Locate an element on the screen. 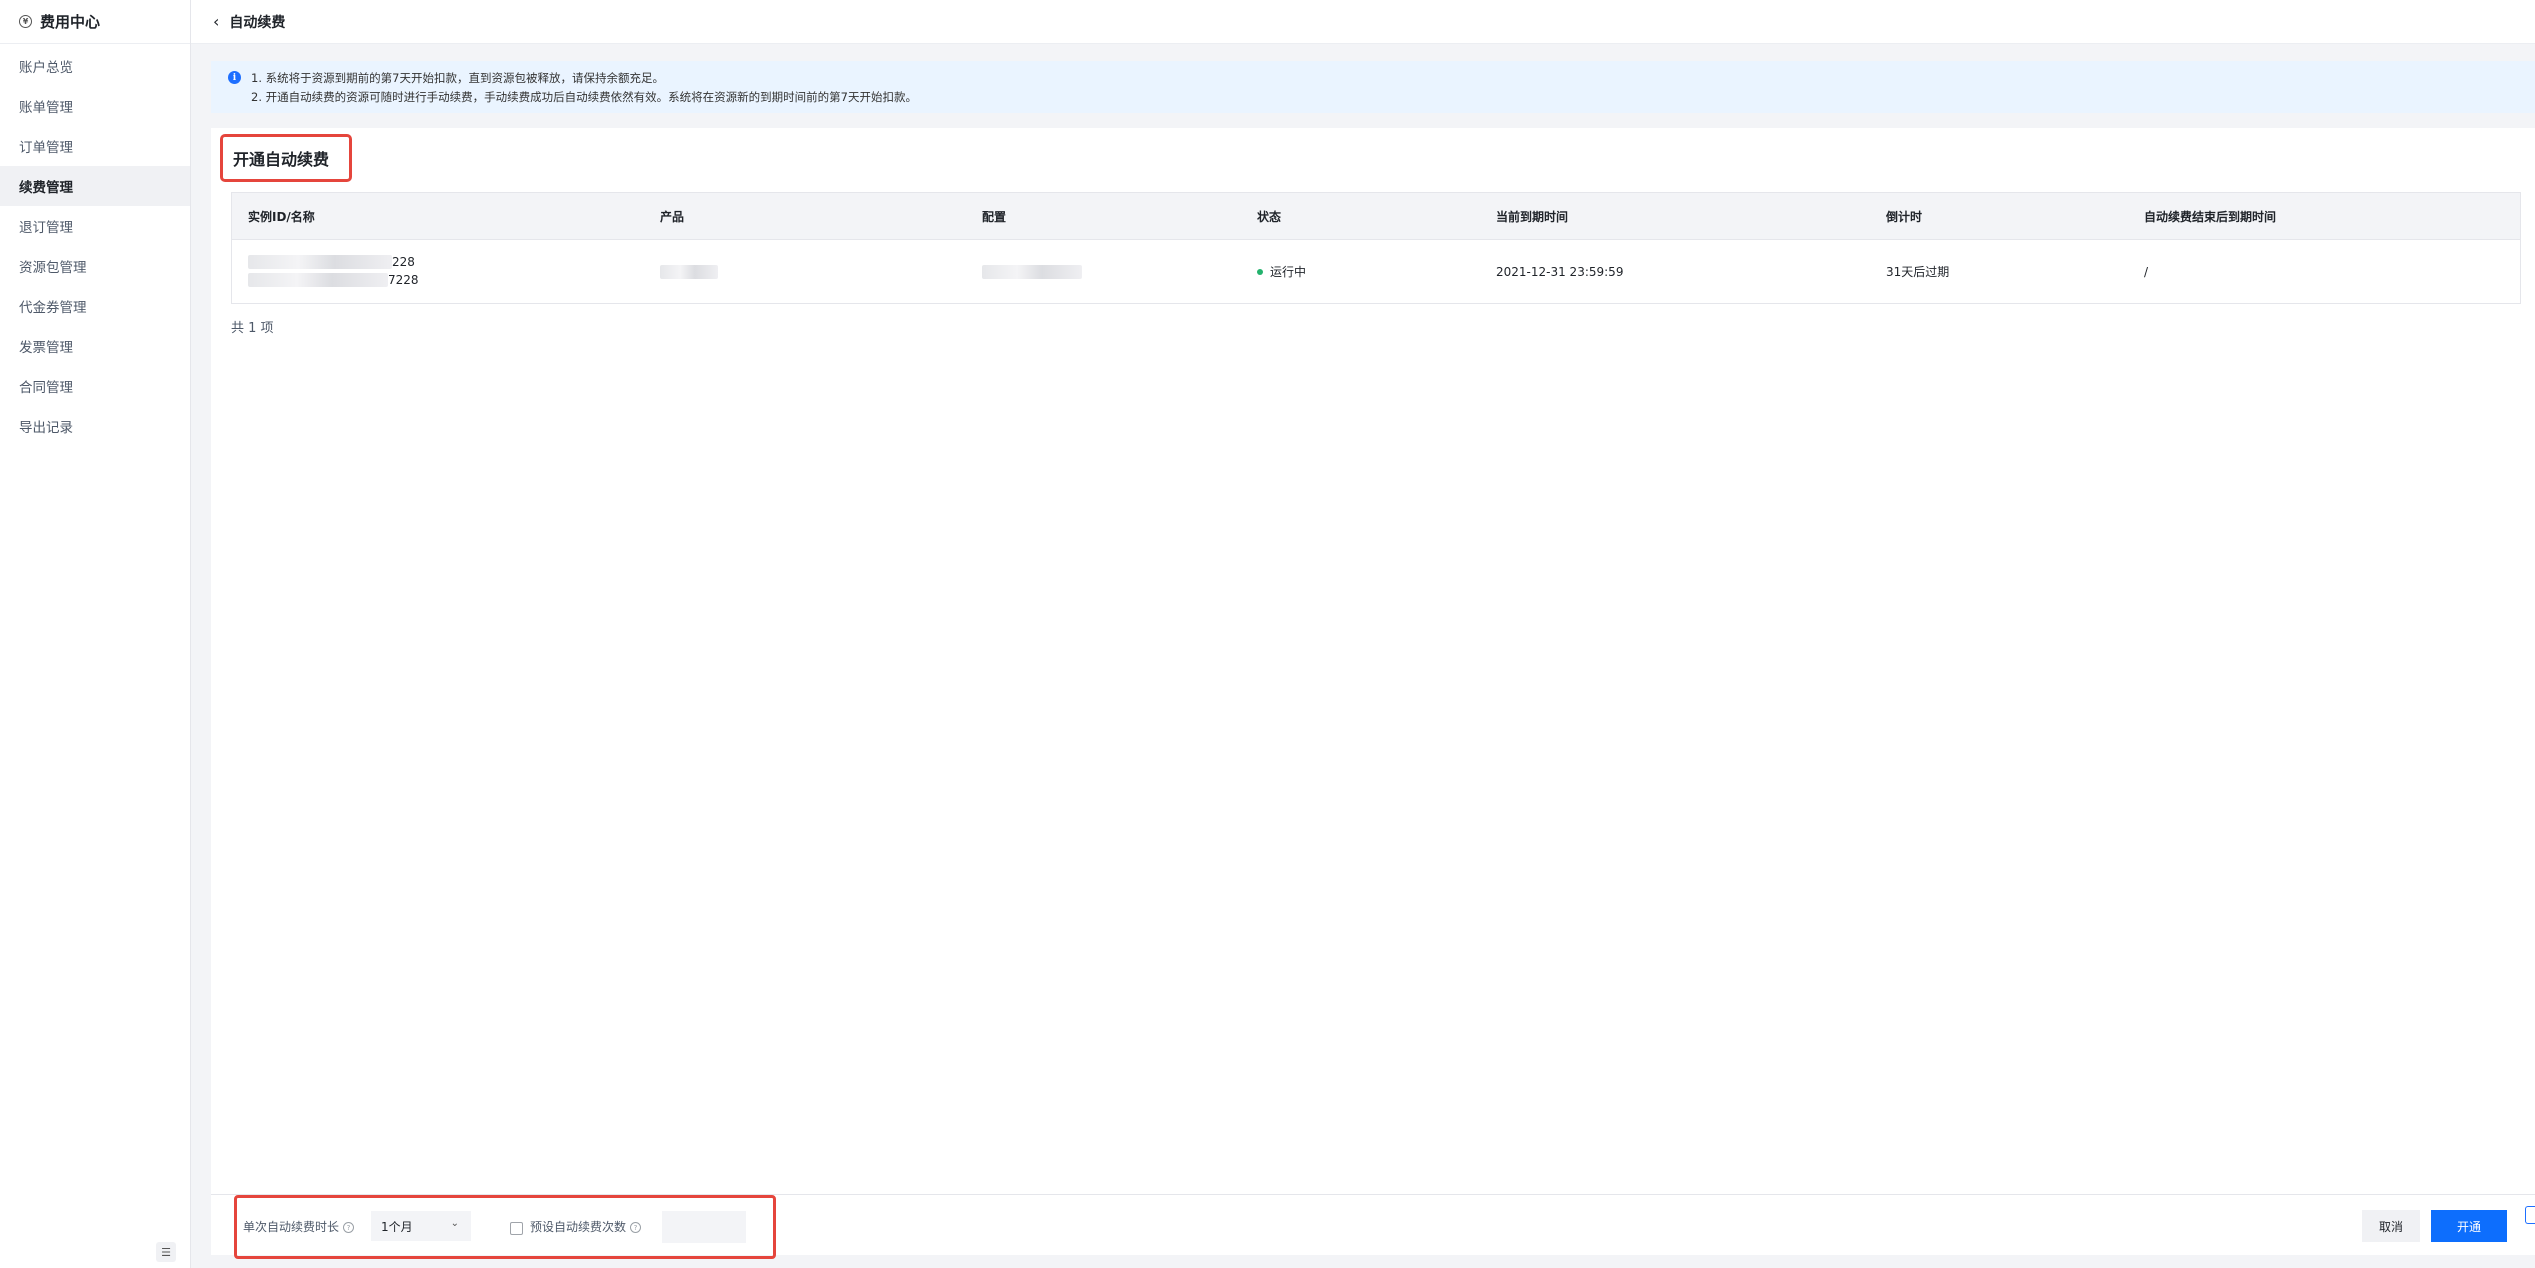 This screenshot has height=1268, width=2535. col-status: 状态 is located at coordinates (1269, 216).